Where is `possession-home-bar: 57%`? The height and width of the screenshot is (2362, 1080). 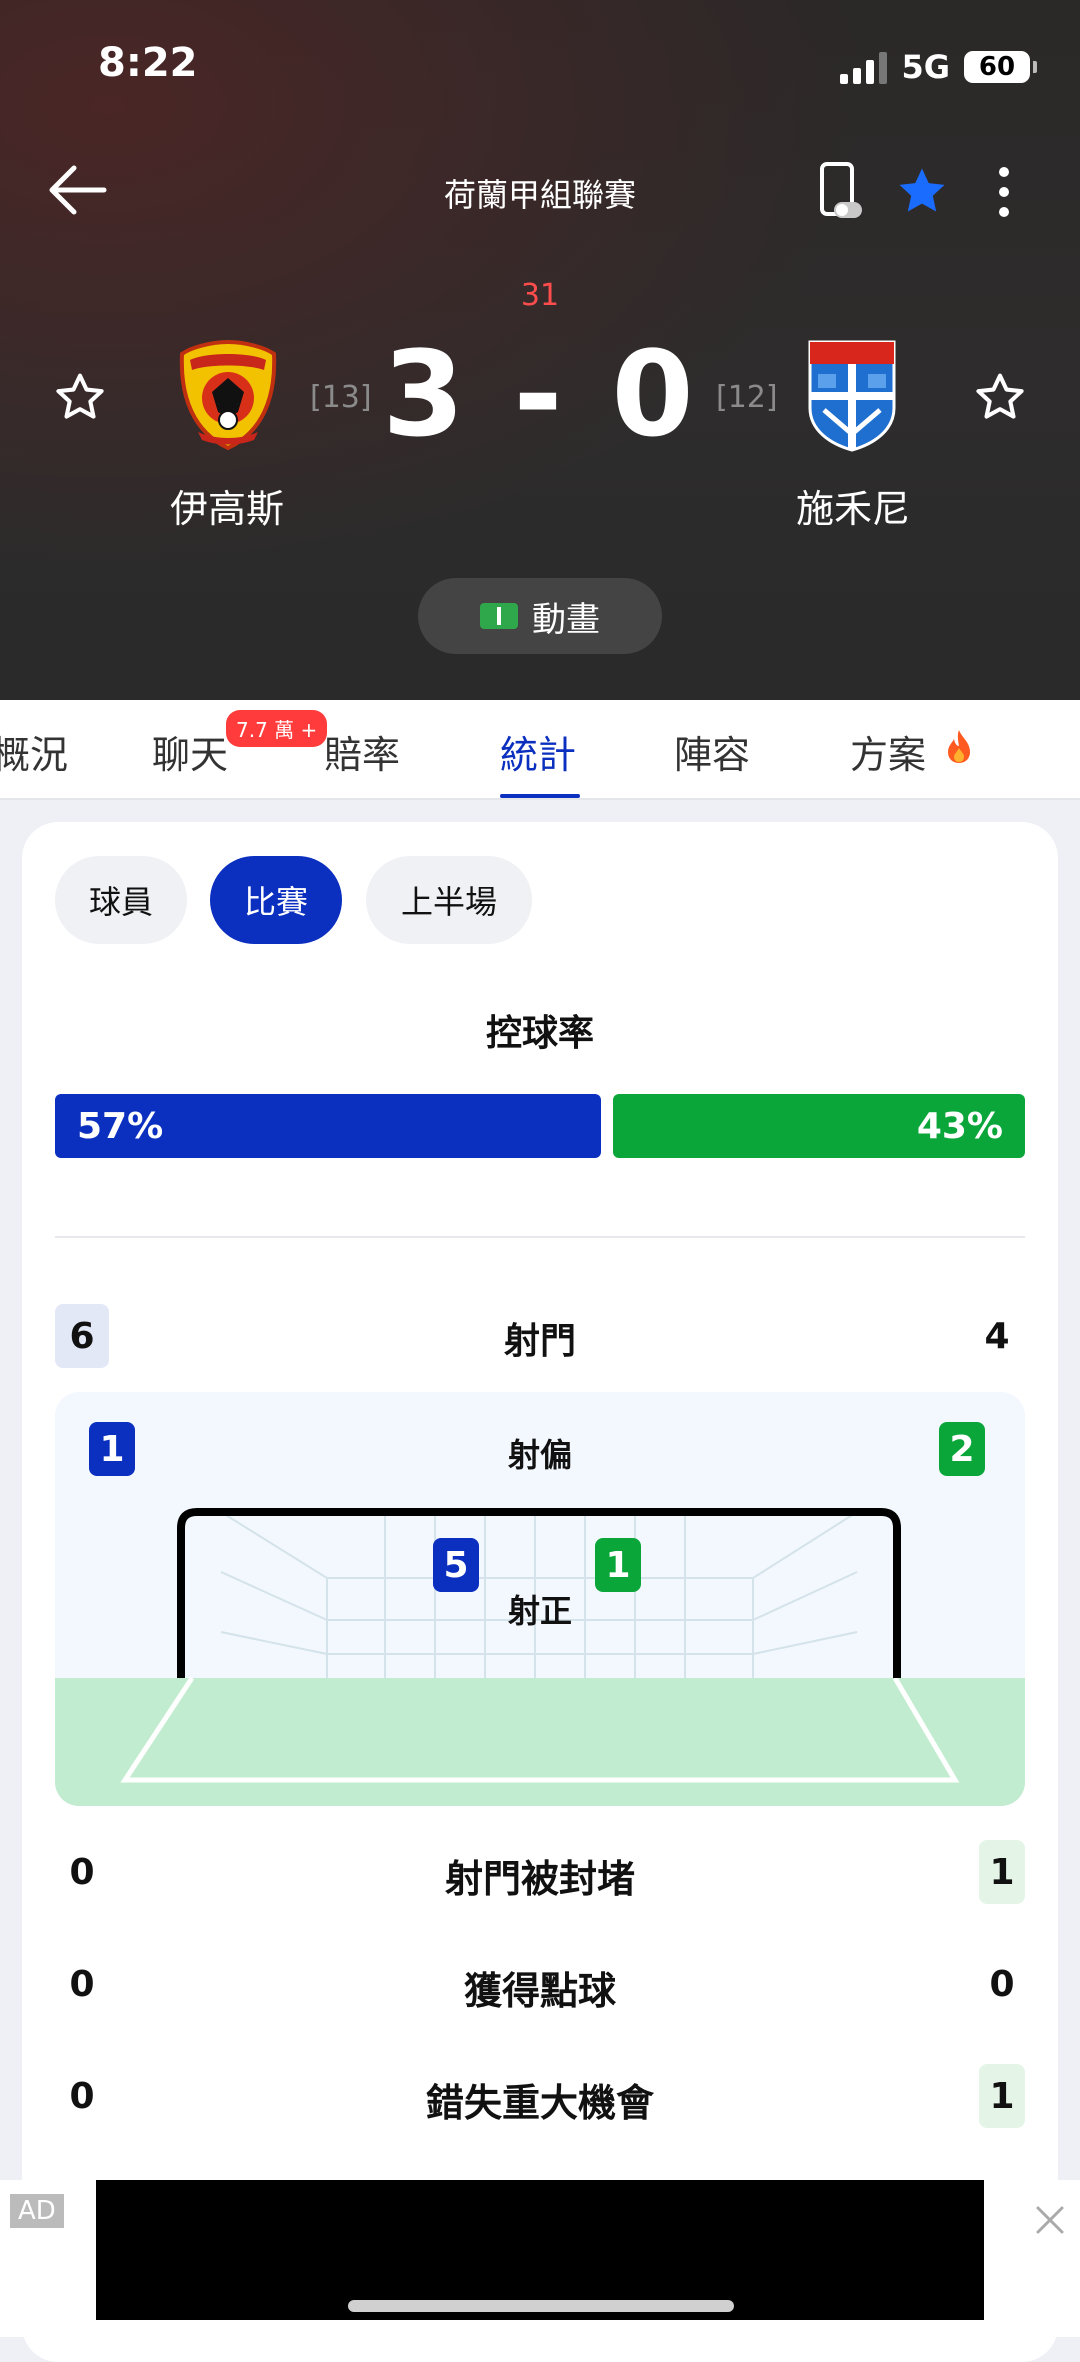
possession-home-bar: 57% is located at coordinates (328, 1126).